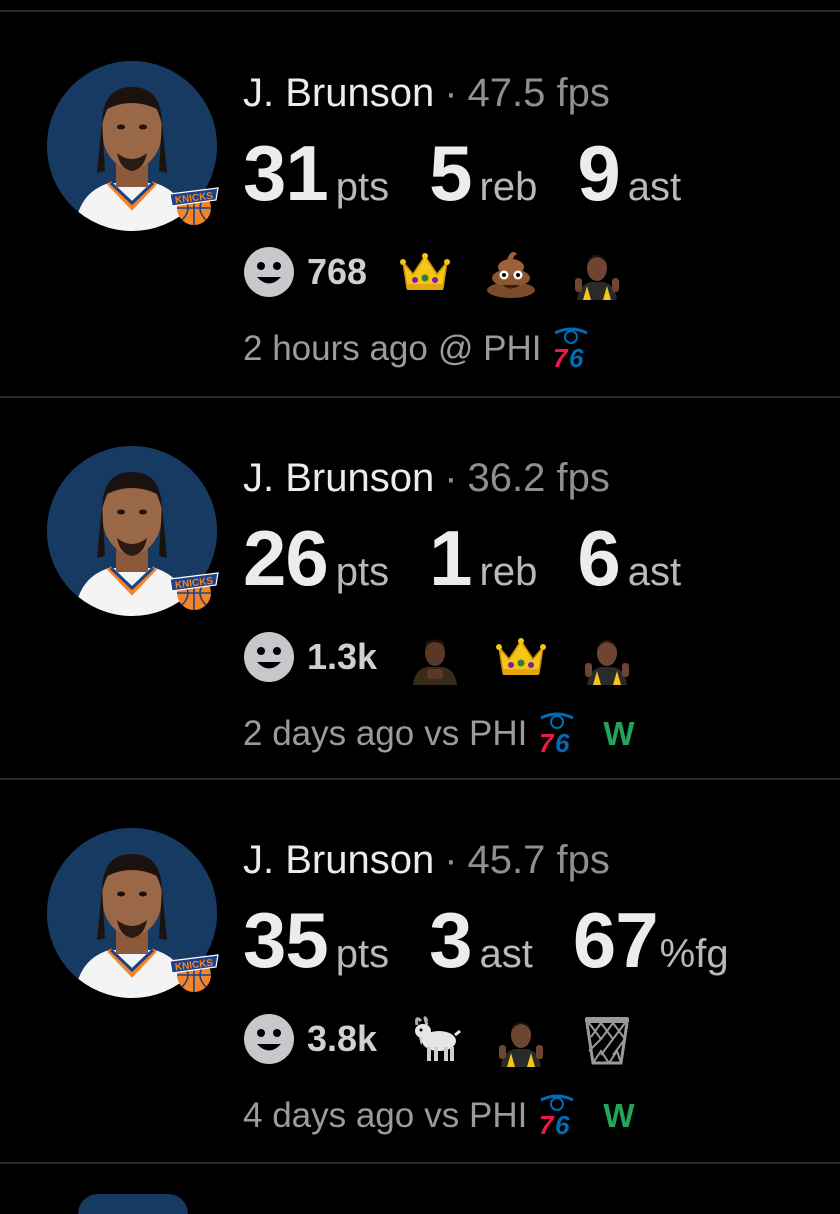  I want to click on reactions-bar: 768, so click(449, 272).